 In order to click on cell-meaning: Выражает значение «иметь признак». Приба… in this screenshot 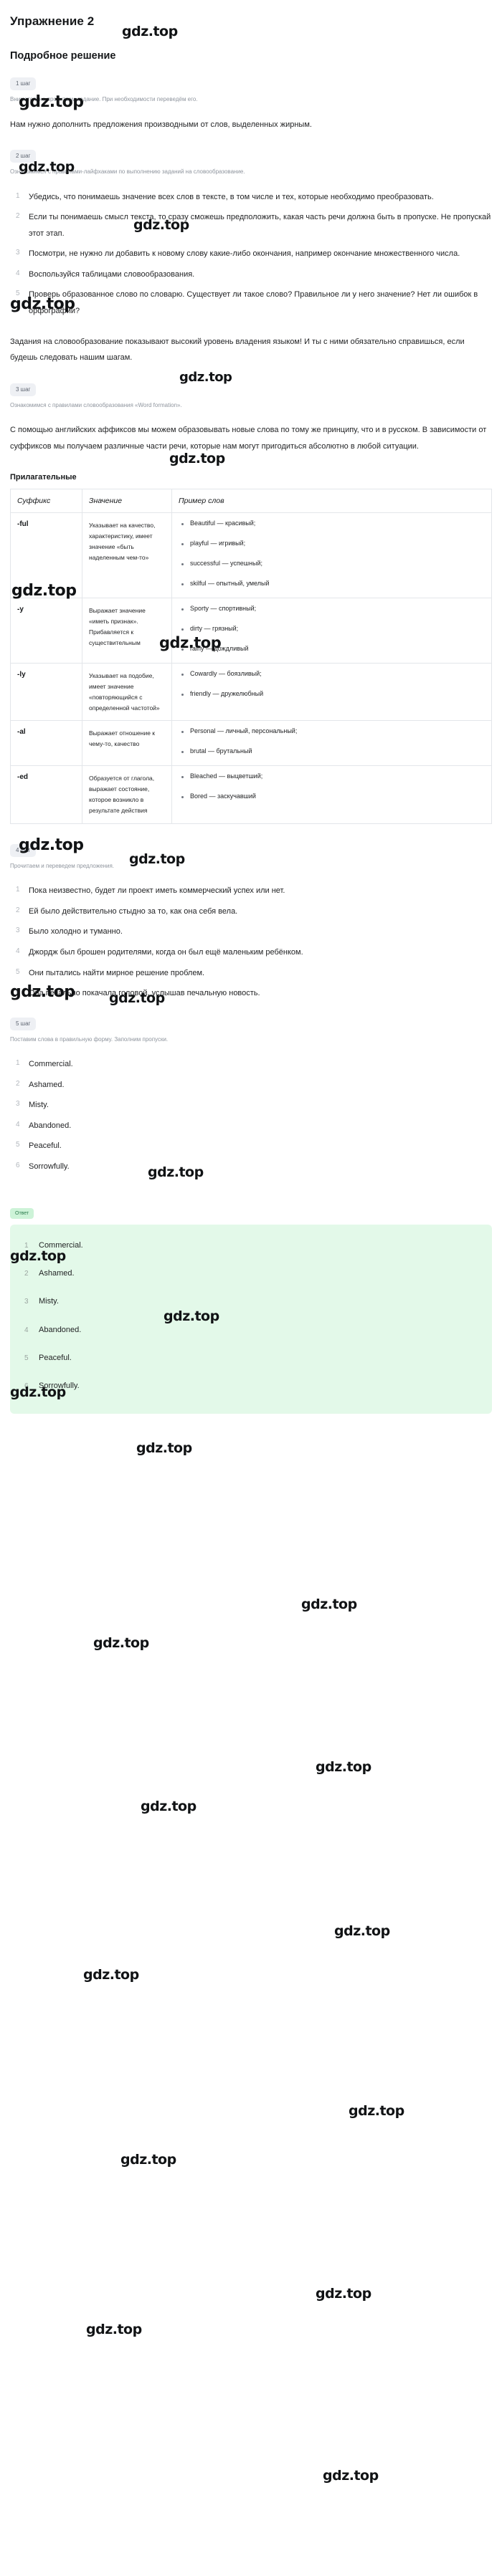, I will do `click(127, 631)`.